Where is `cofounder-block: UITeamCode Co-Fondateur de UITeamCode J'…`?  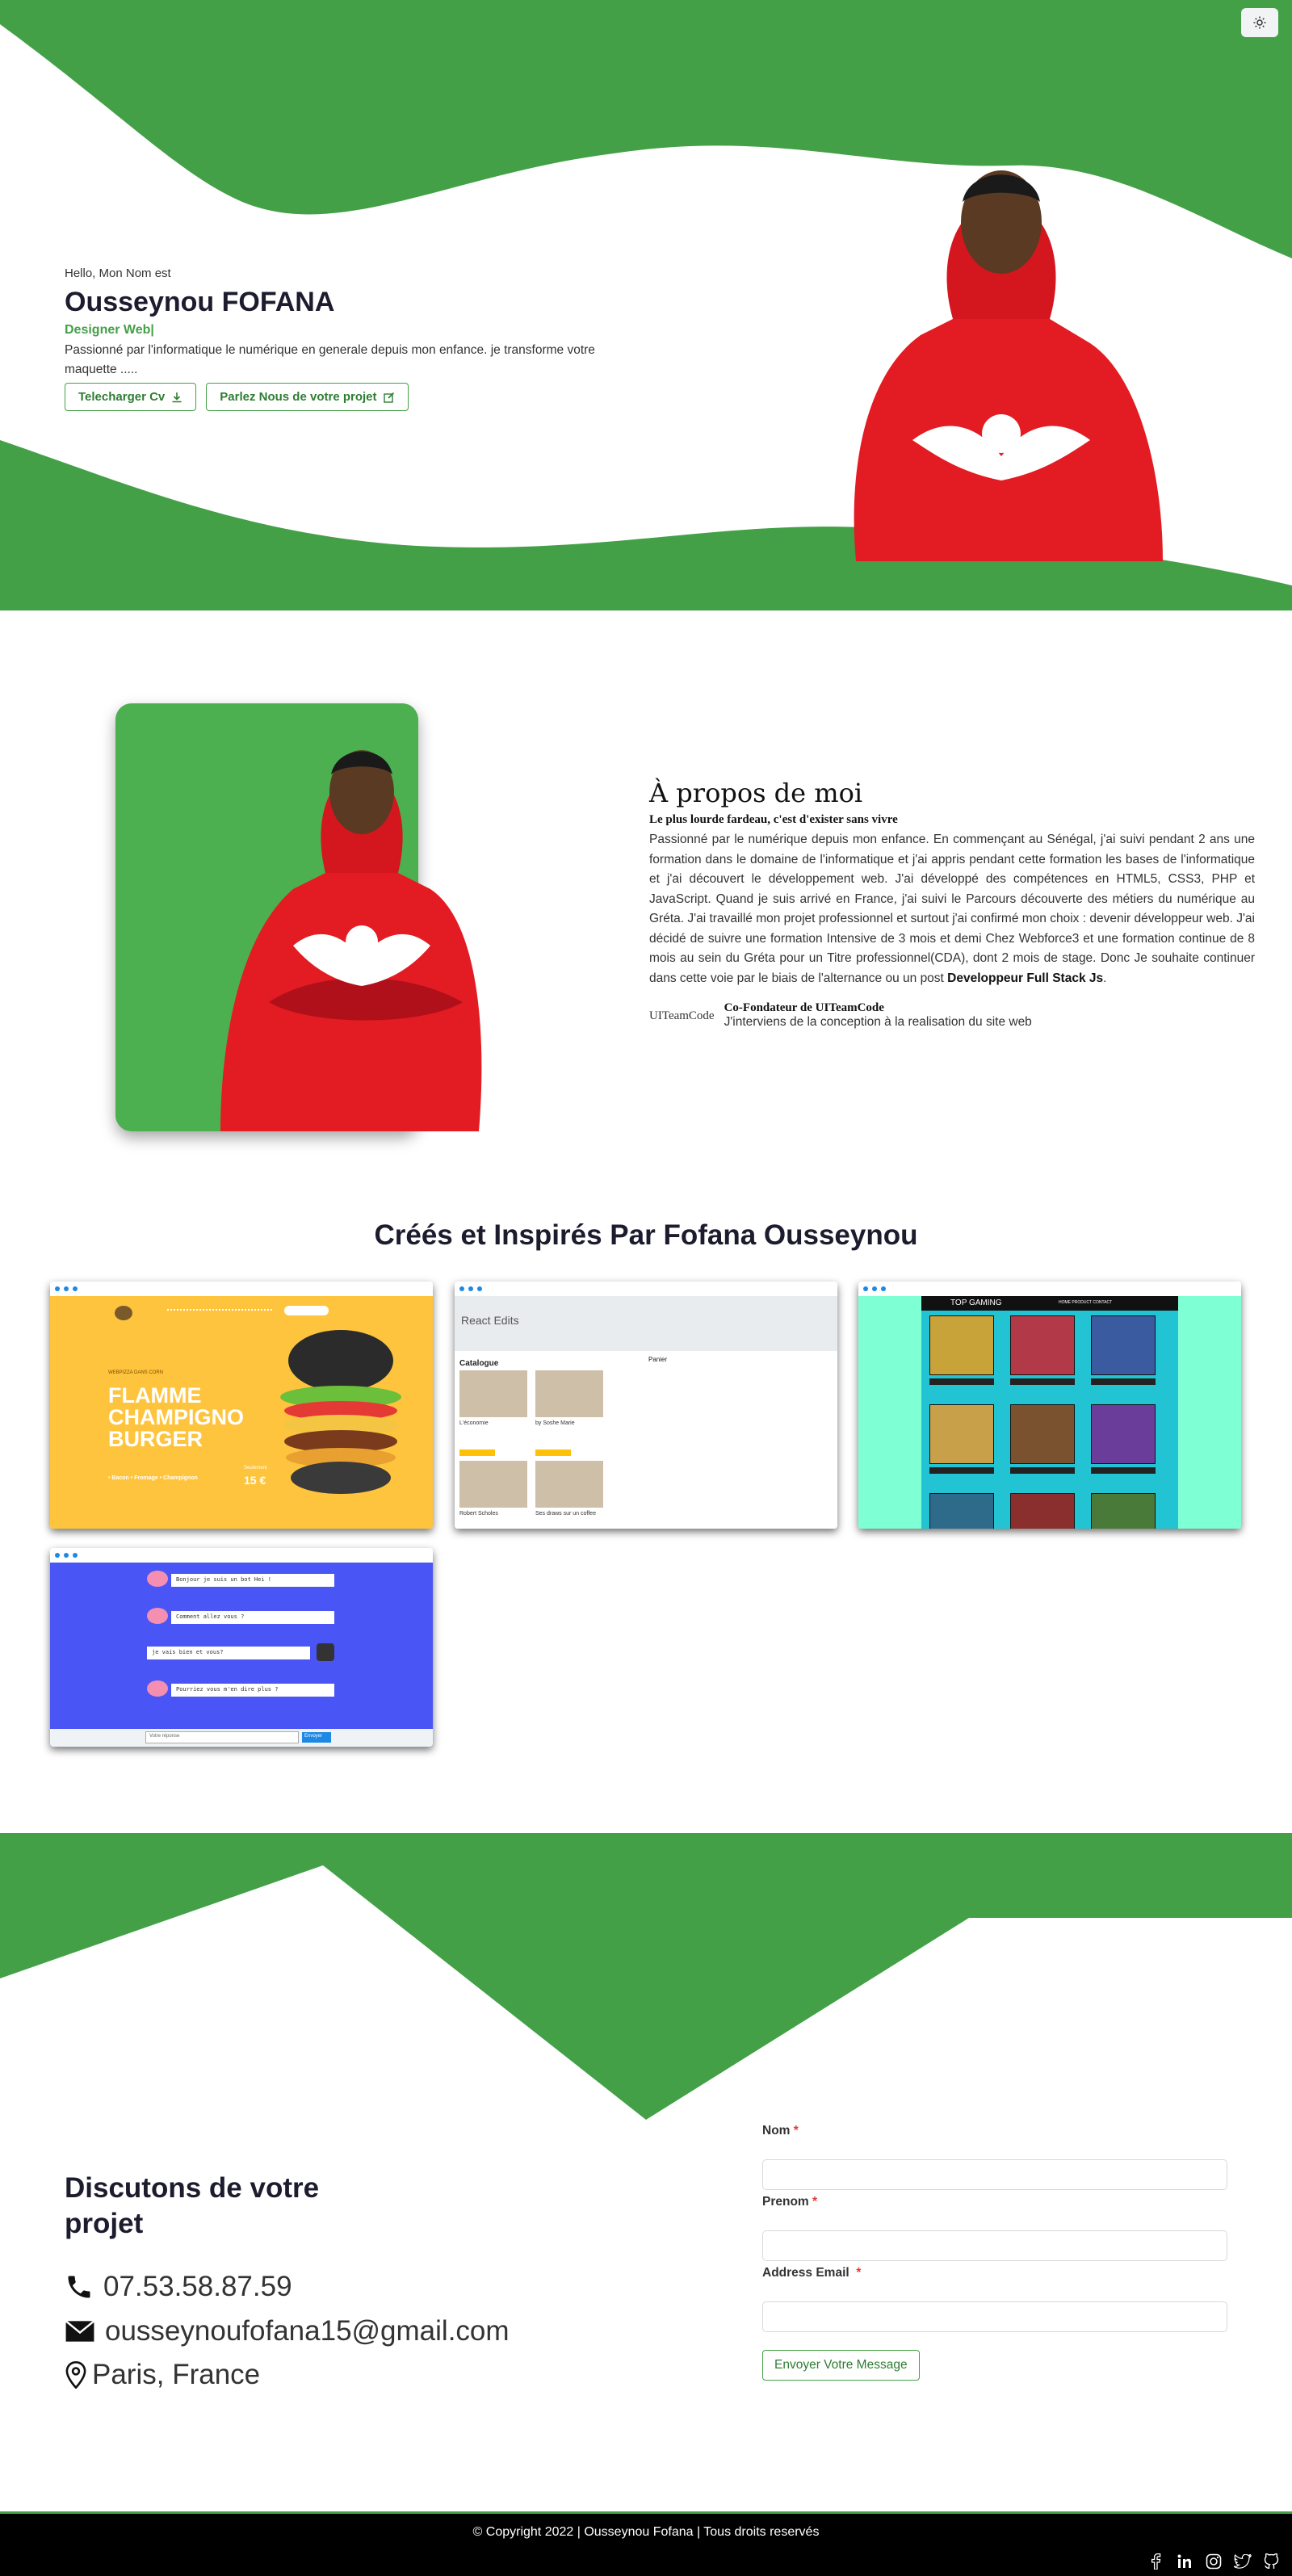
cofounder-block: UITeamCode Co-Fondateur de UITeamCode J'… is located at coordinates (952, 1016).